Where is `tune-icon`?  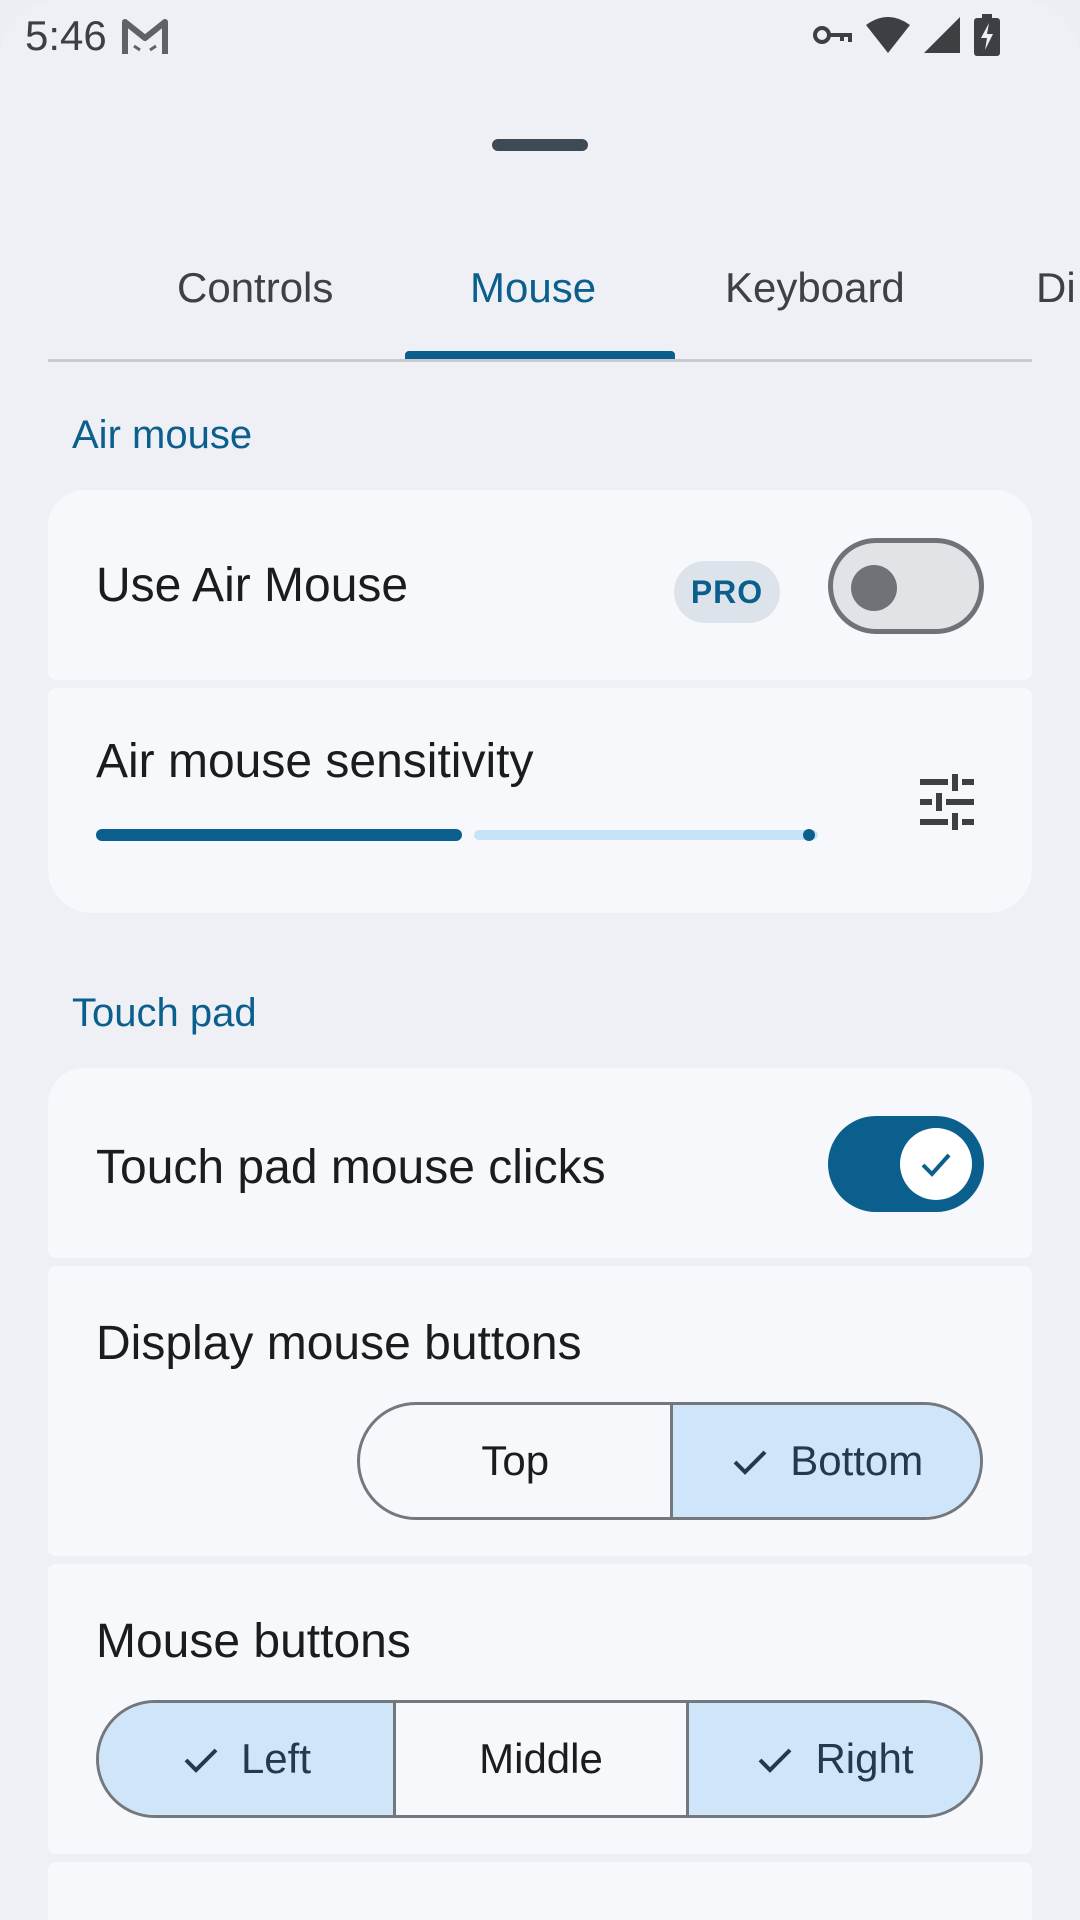 tune-icon is located at coordinates (947, 804).